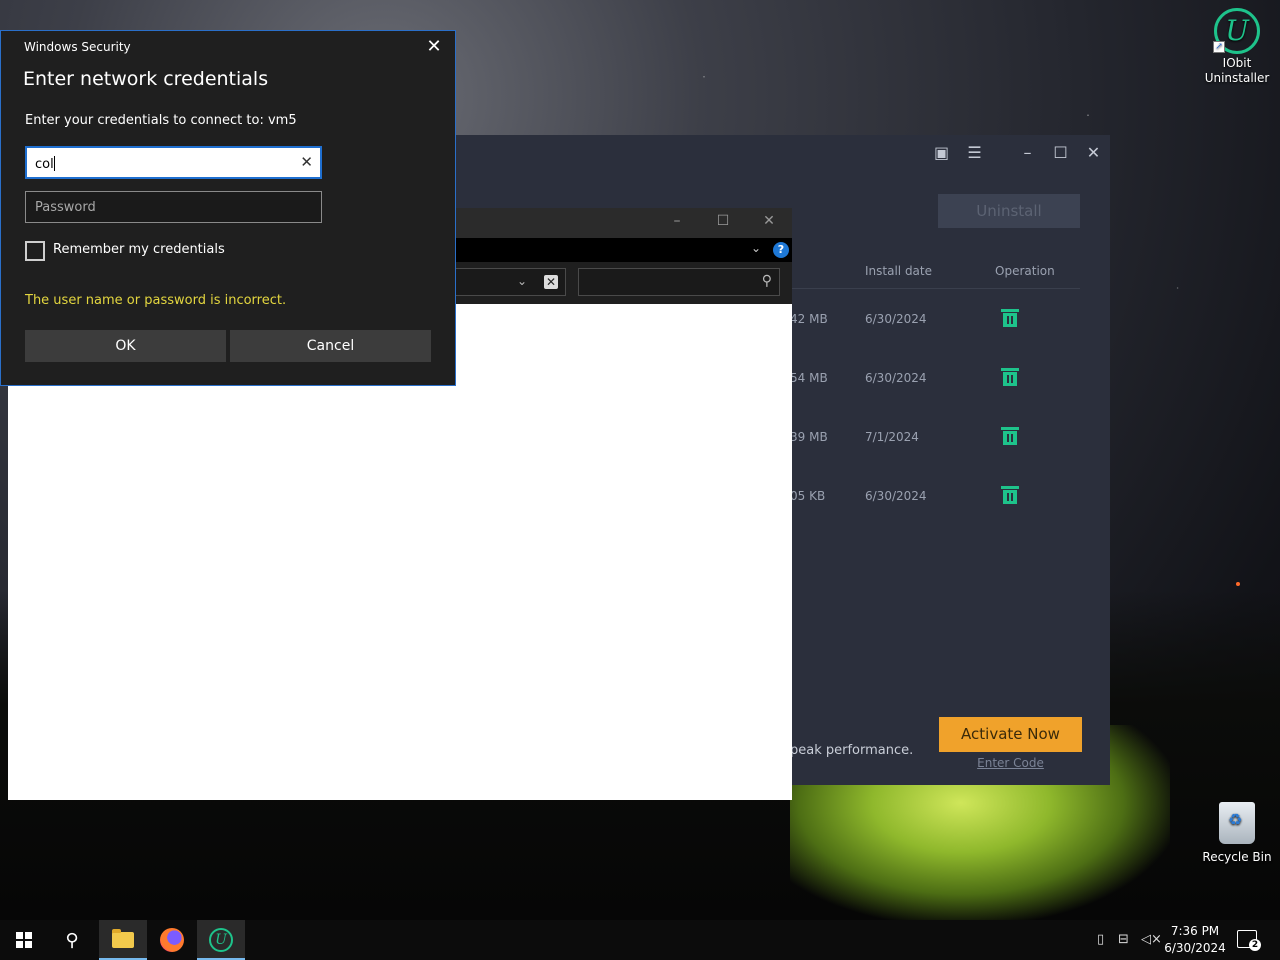 This screenshot has height=960, width=1280. Describe the element at coordinates (1009, 211) in the screenshot. I see `uninstall-button: Uninstall` at that location.